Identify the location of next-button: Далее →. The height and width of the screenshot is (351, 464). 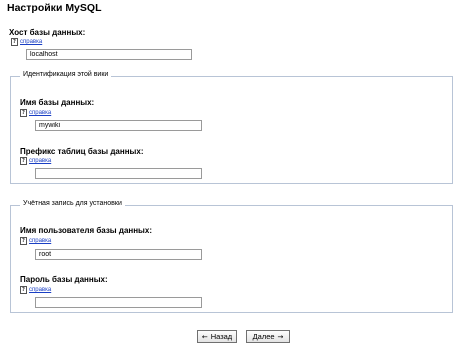
(268, 336).